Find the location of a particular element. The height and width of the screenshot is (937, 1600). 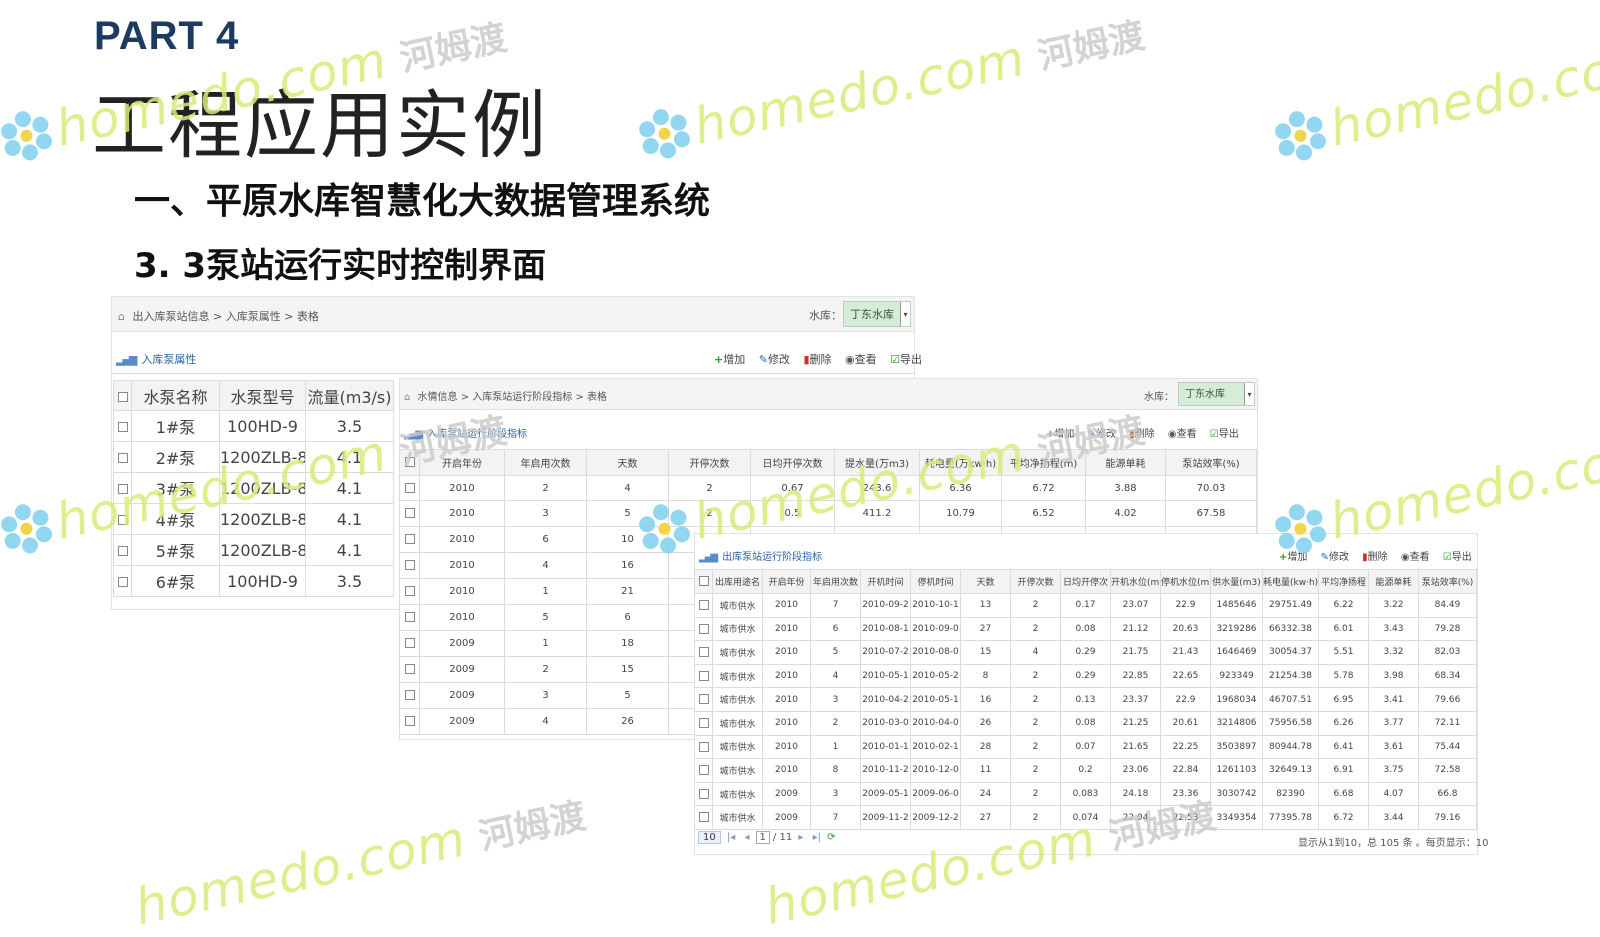

first-page-icon: |◂ is located at coordinates (731, 837).